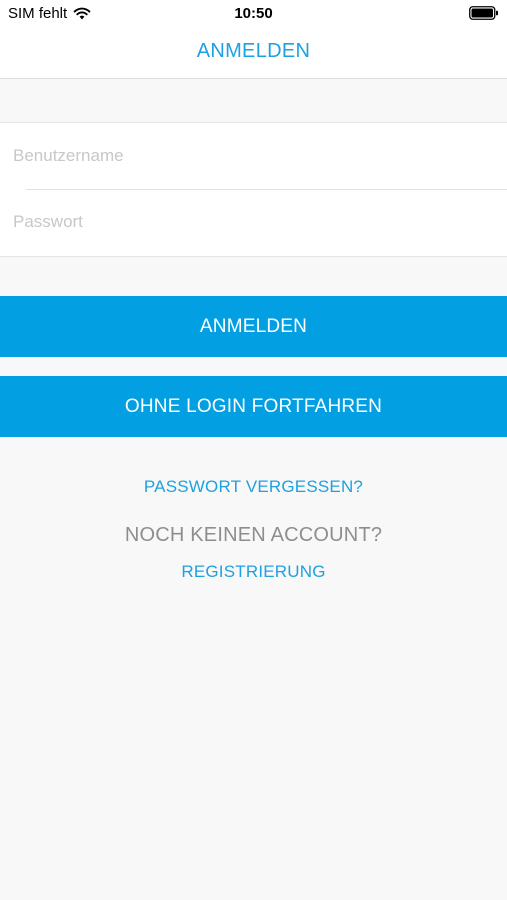  I want to click on password-field, so click(253, 222).